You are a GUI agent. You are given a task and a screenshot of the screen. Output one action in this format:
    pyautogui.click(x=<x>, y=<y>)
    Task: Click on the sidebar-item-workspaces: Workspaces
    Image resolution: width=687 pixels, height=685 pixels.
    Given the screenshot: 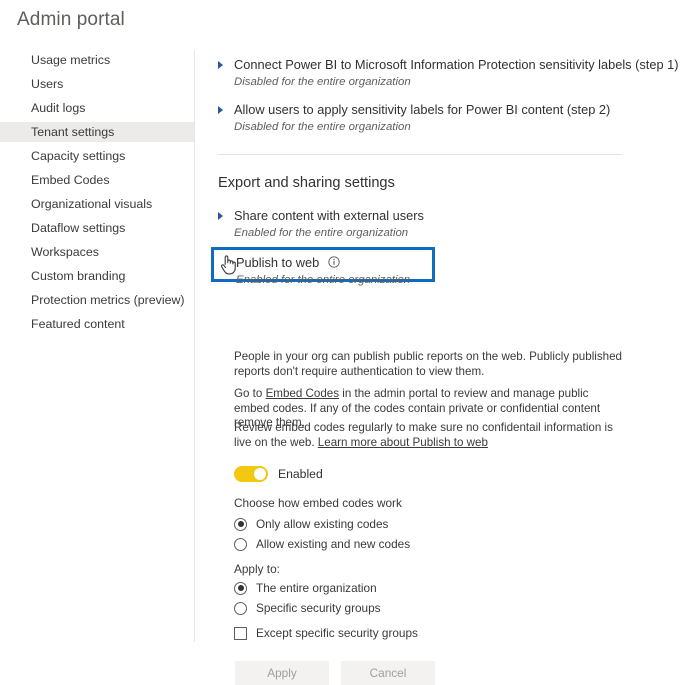 What is the action you would take?
    pyautogui.click(x=97, y=252)
    